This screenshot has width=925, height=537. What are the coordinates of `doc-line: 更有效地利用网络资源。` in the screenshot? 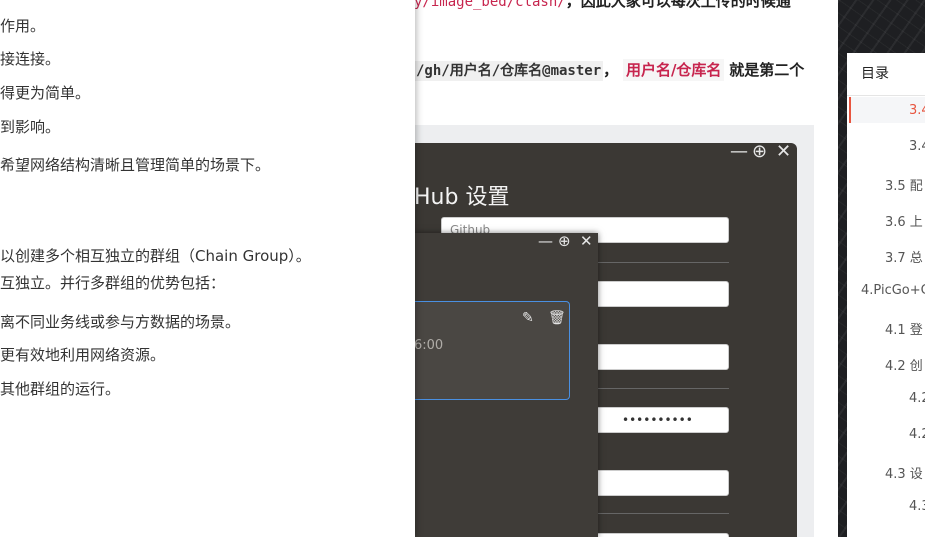 It's located at (83, 355).